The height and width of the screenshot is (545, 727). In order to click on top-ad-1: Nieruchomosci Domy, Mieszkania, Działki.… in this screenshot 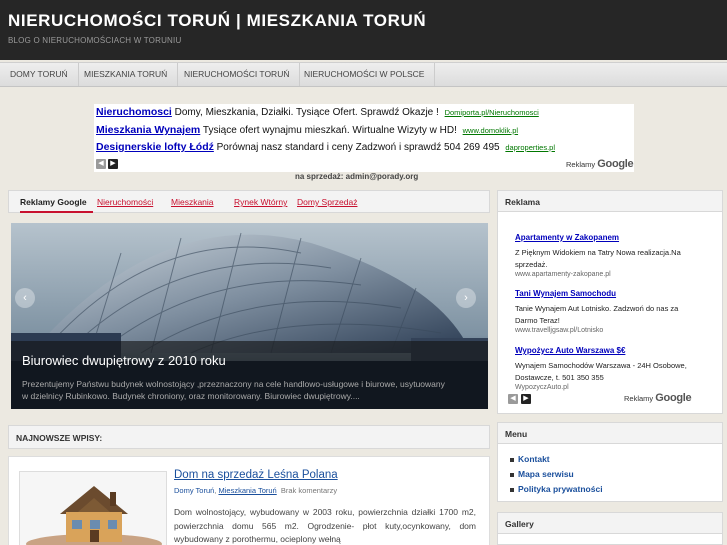, I will do `click(317, 112)`.